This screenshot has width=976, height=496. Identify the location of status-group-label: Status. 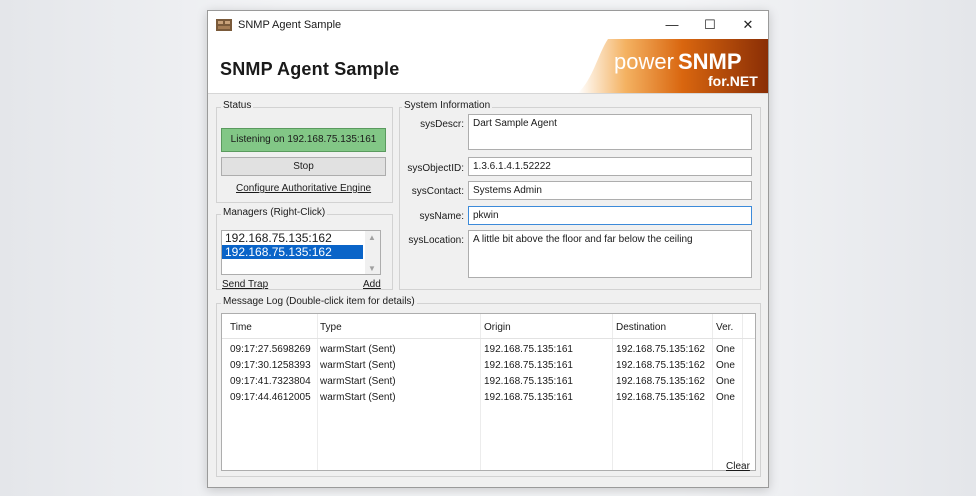
(237, 105).